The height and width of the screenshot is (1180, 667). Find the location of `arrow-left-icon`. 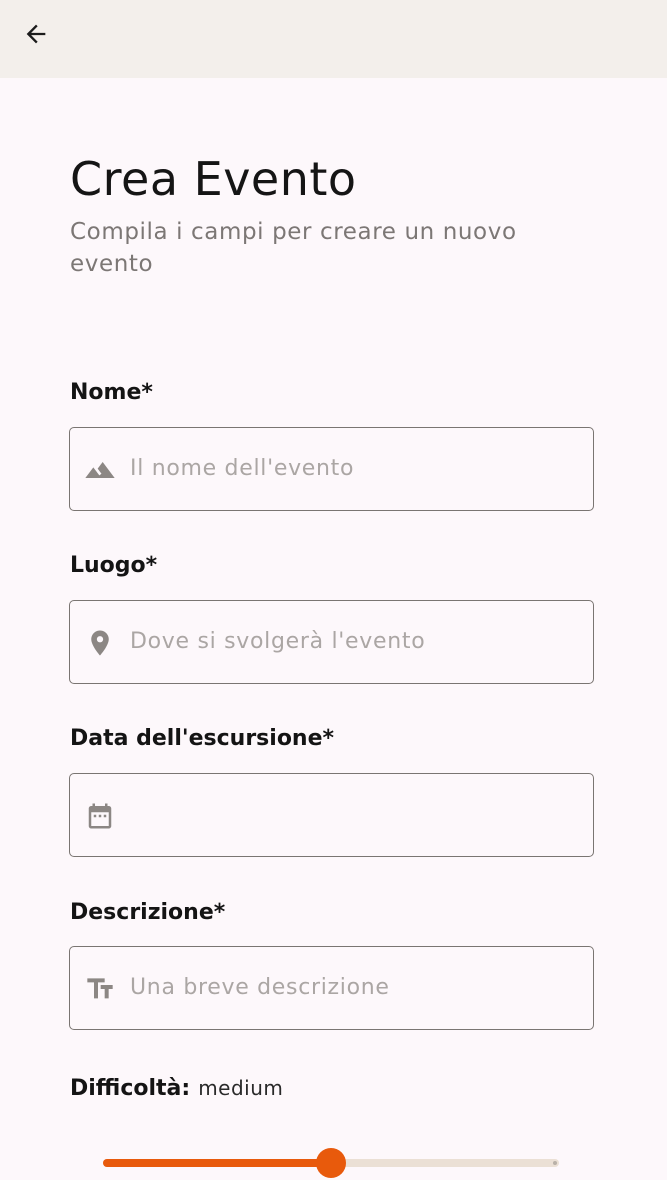

arrow-left-icon is located at coordinates (36, 36).